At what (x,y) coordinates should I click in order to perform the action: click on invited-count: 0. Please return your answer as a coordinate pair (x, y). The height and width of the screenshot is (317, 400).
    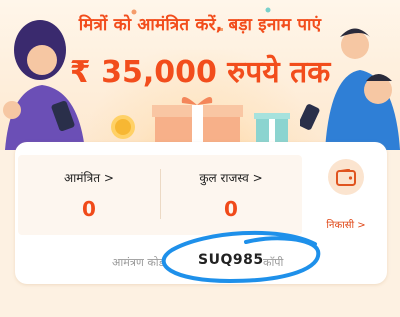
    Looking at the image, I should click on (89, 209).